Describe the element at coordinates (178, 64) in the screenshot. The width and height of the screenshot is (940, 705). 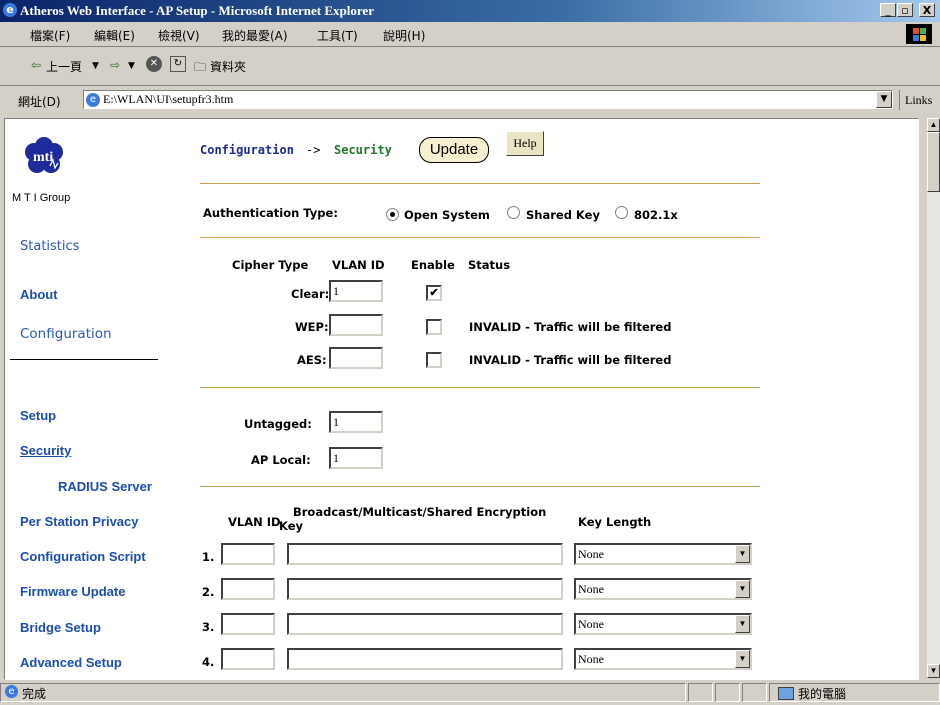
I see `refresh-icon: ↻` at that location.